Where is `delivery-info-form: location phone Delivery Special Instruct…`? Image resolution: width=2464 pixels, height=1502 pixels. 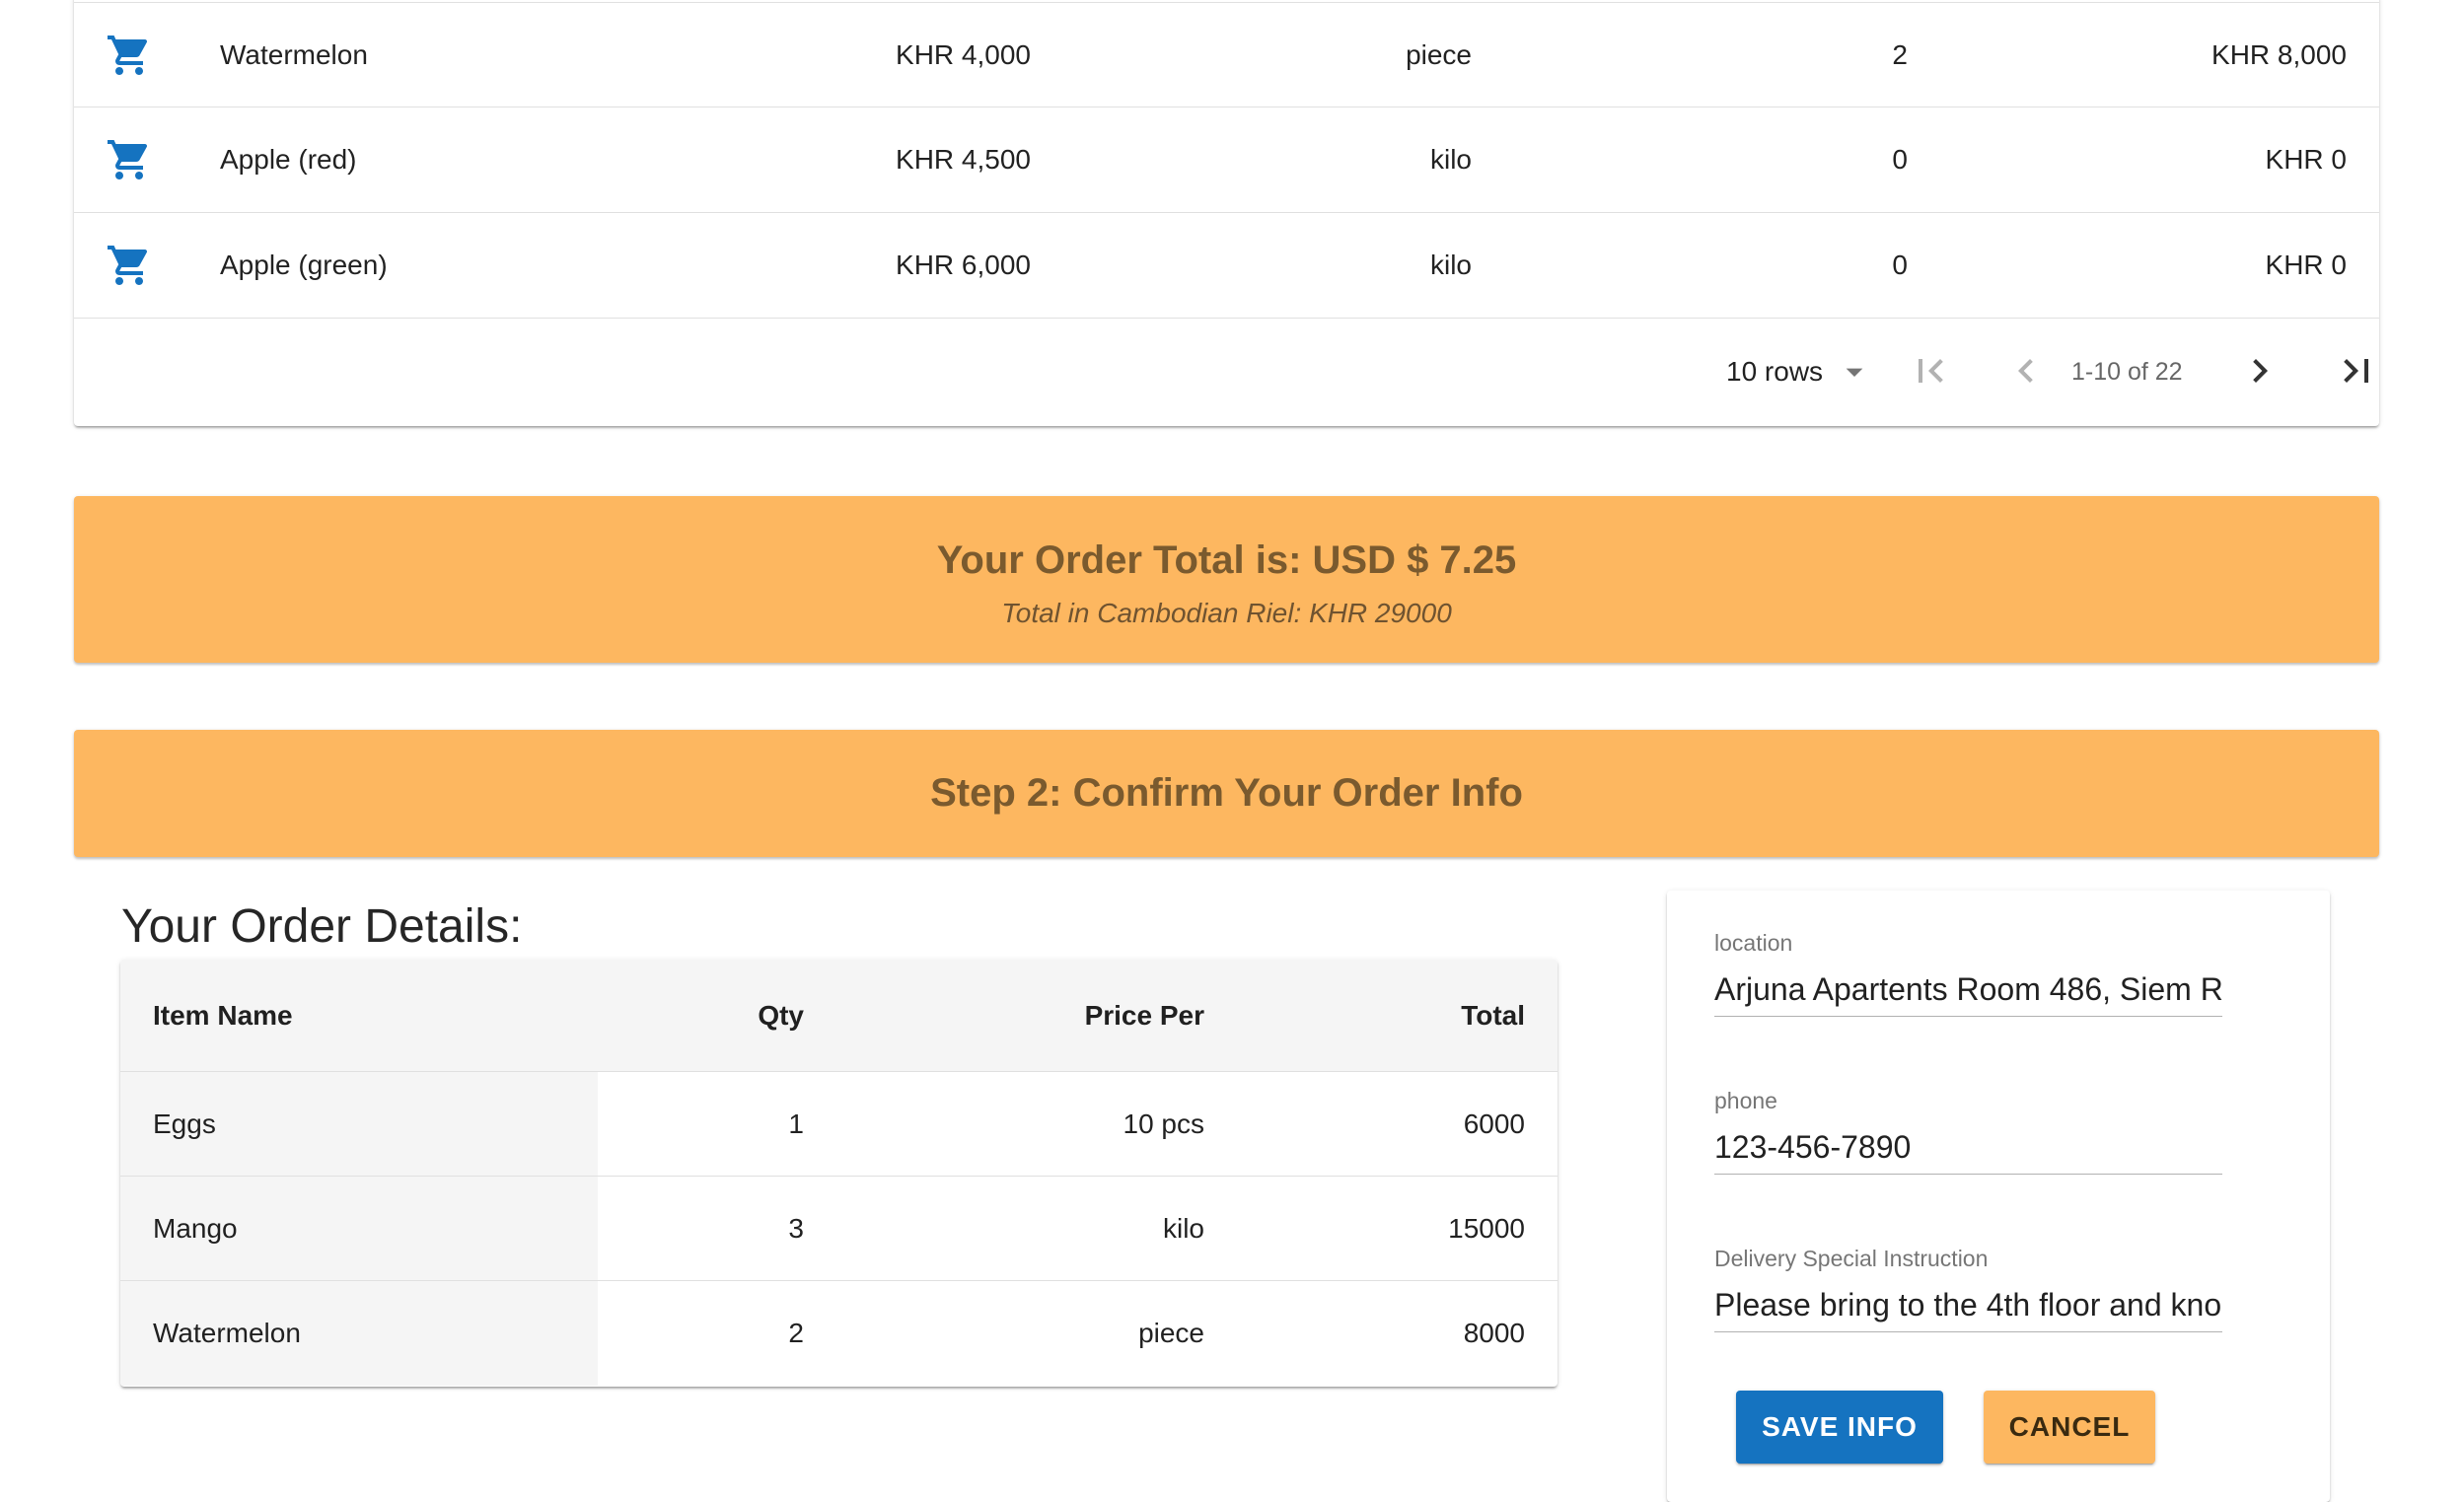
delivery-info-form: location phone Delivery Special Instruct… is located at coordinates (1998, 1196).